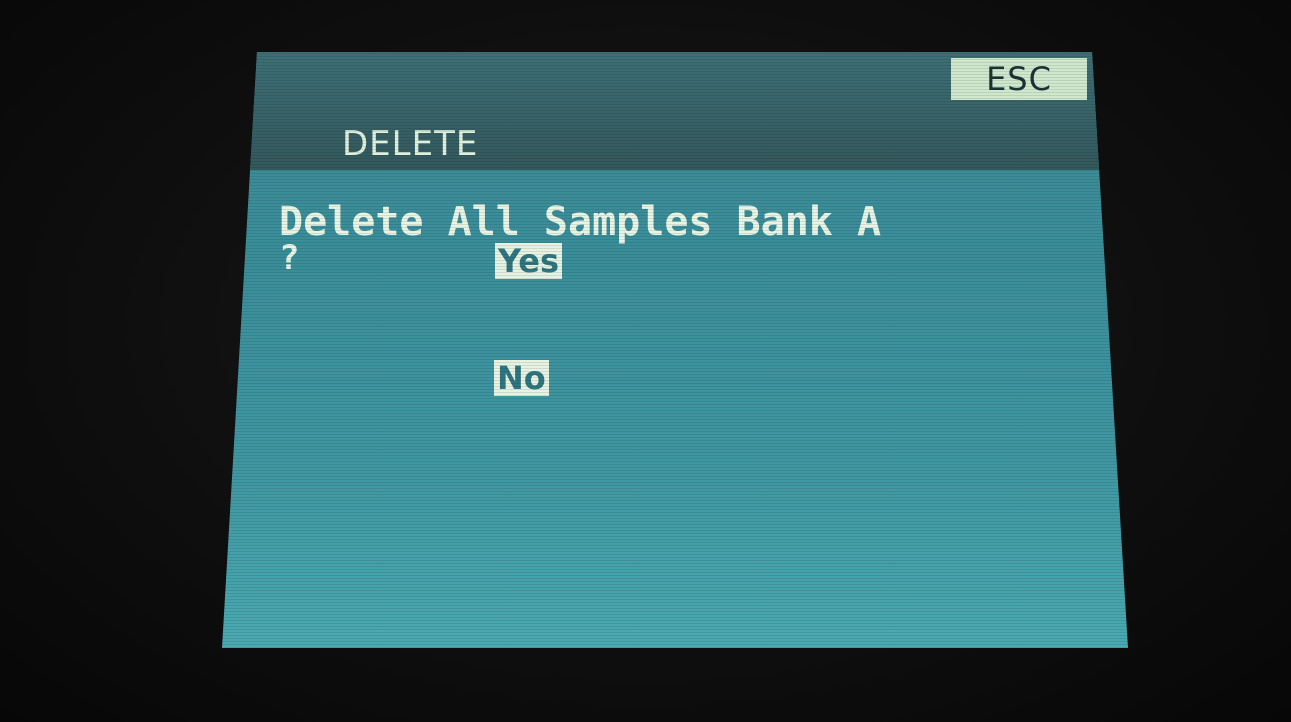 The height and width of the screenshot is (722, 1291). What do you see at coordinates (521, 378) in the screenshot?
I see `no-option: No` at bounding box center [521, 378].